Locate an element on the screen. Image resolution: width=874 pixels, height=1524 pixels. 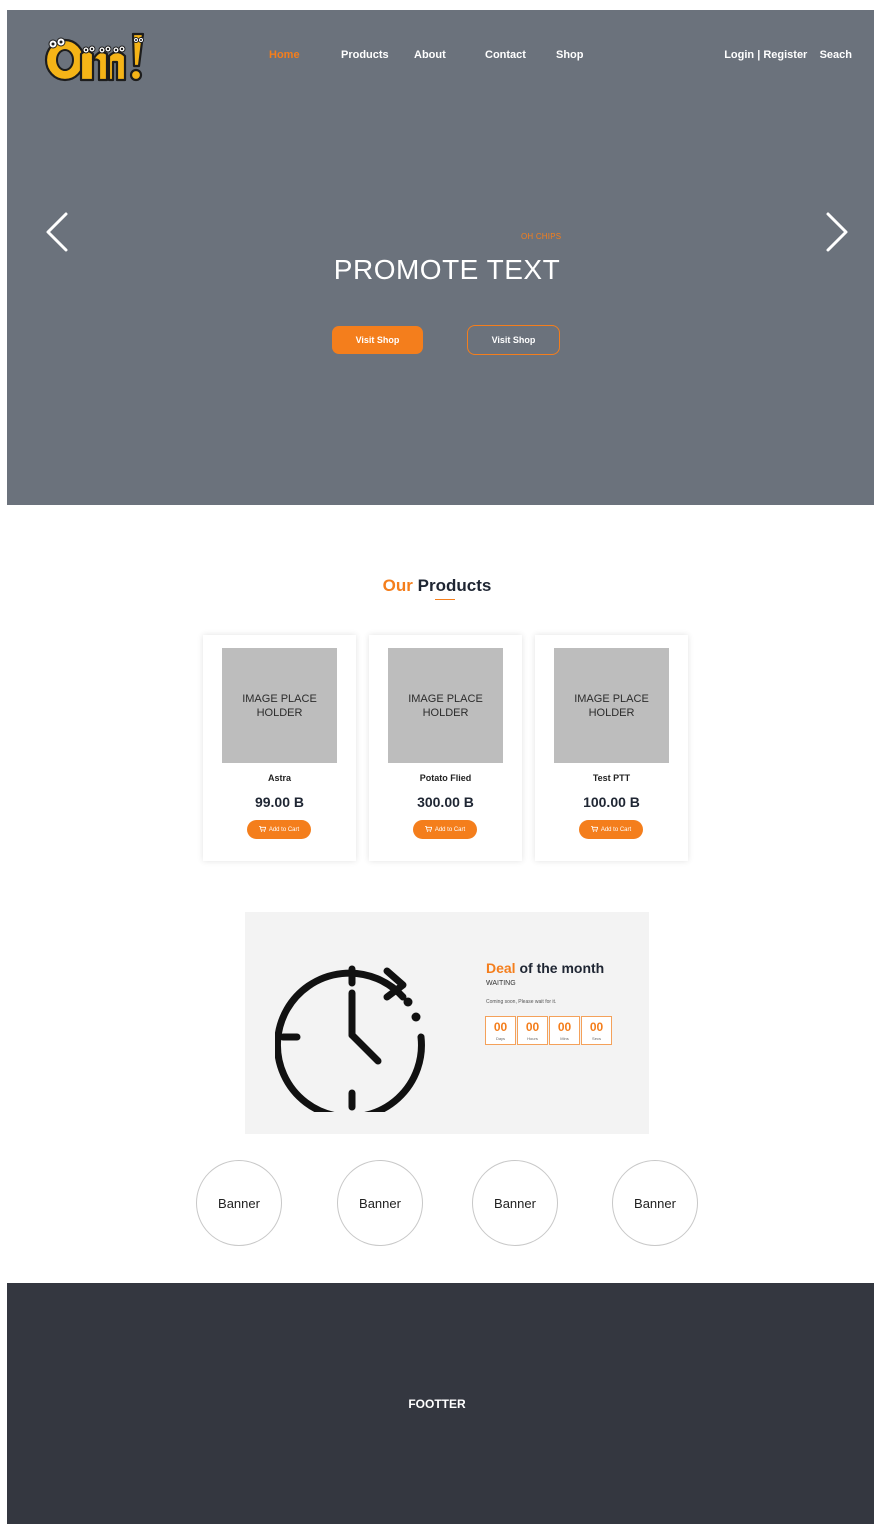
countdown-timer: 00 Days 00 Hours 00 Mins 00 Secs is located at coordinates (548, 1030).